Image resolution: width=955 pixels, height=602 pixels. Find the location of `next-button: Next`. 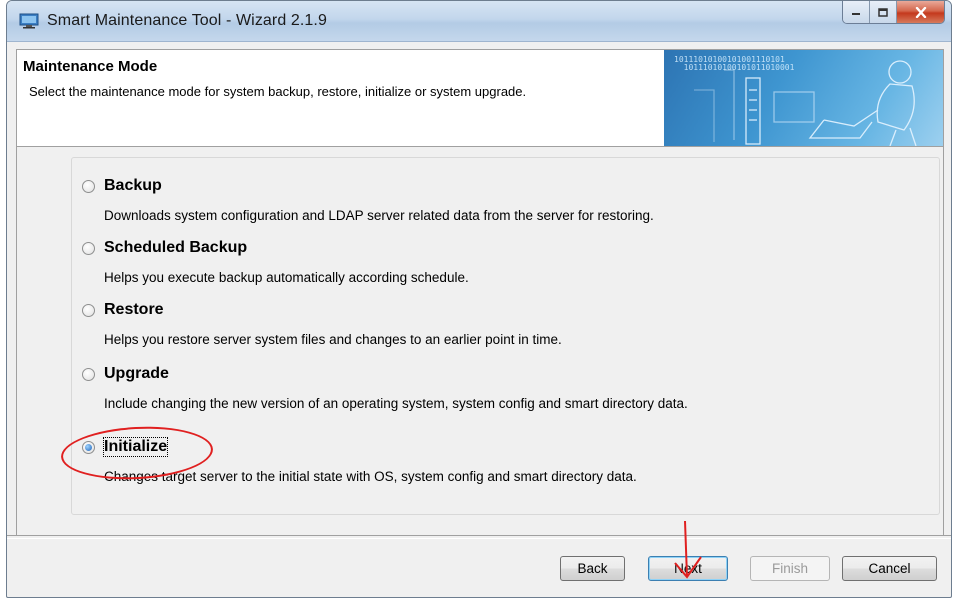

next-button: Next is located at coordinates (688, 568).